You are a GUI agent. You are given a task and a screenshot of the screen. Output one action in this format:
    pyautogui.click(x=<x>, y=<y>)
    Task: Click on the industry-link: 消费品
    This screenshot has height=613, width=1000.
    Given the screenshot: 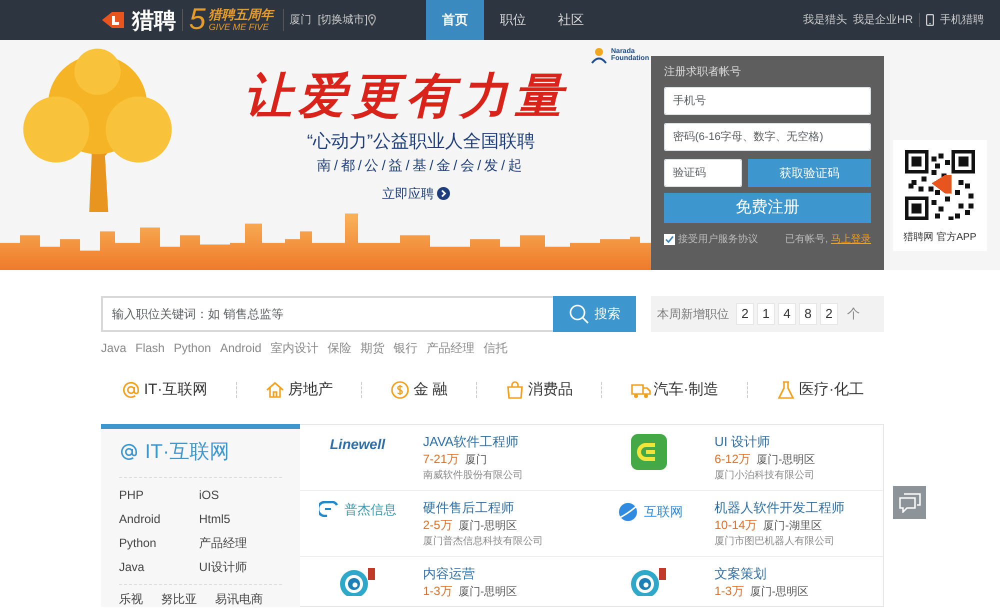 What is the action you would take?
    pyautogui.click(x=550, y=390)
    